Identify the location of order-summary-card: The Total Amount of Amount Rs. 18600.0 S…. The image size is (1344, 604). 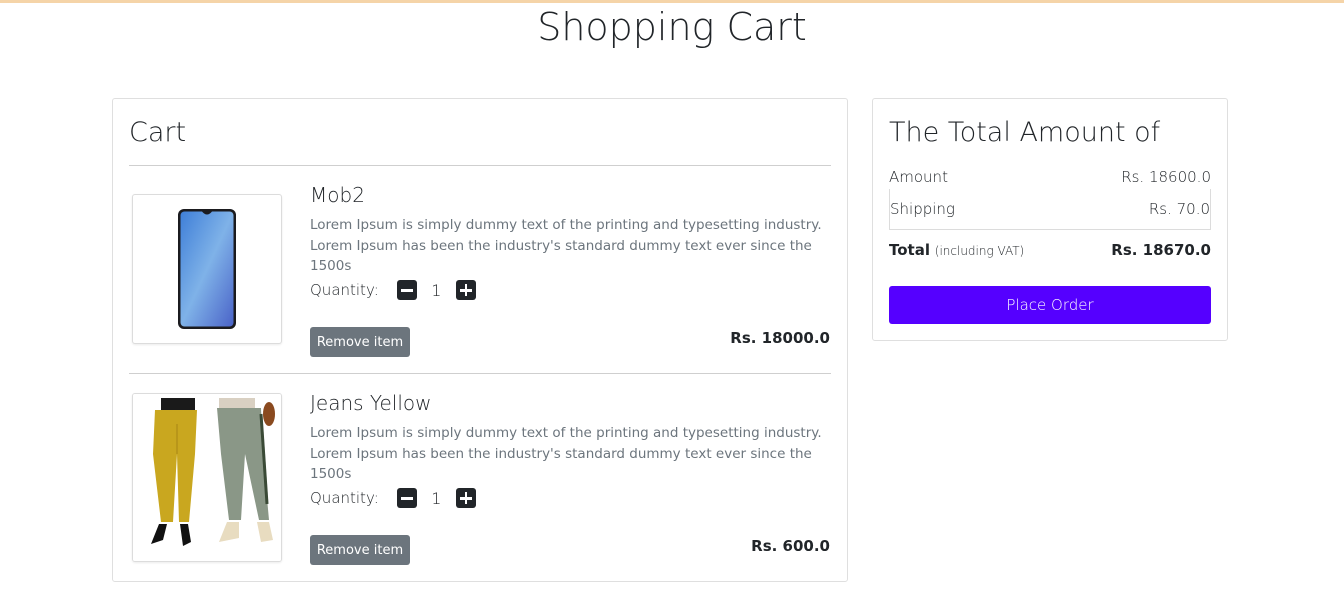
(1050, 219).